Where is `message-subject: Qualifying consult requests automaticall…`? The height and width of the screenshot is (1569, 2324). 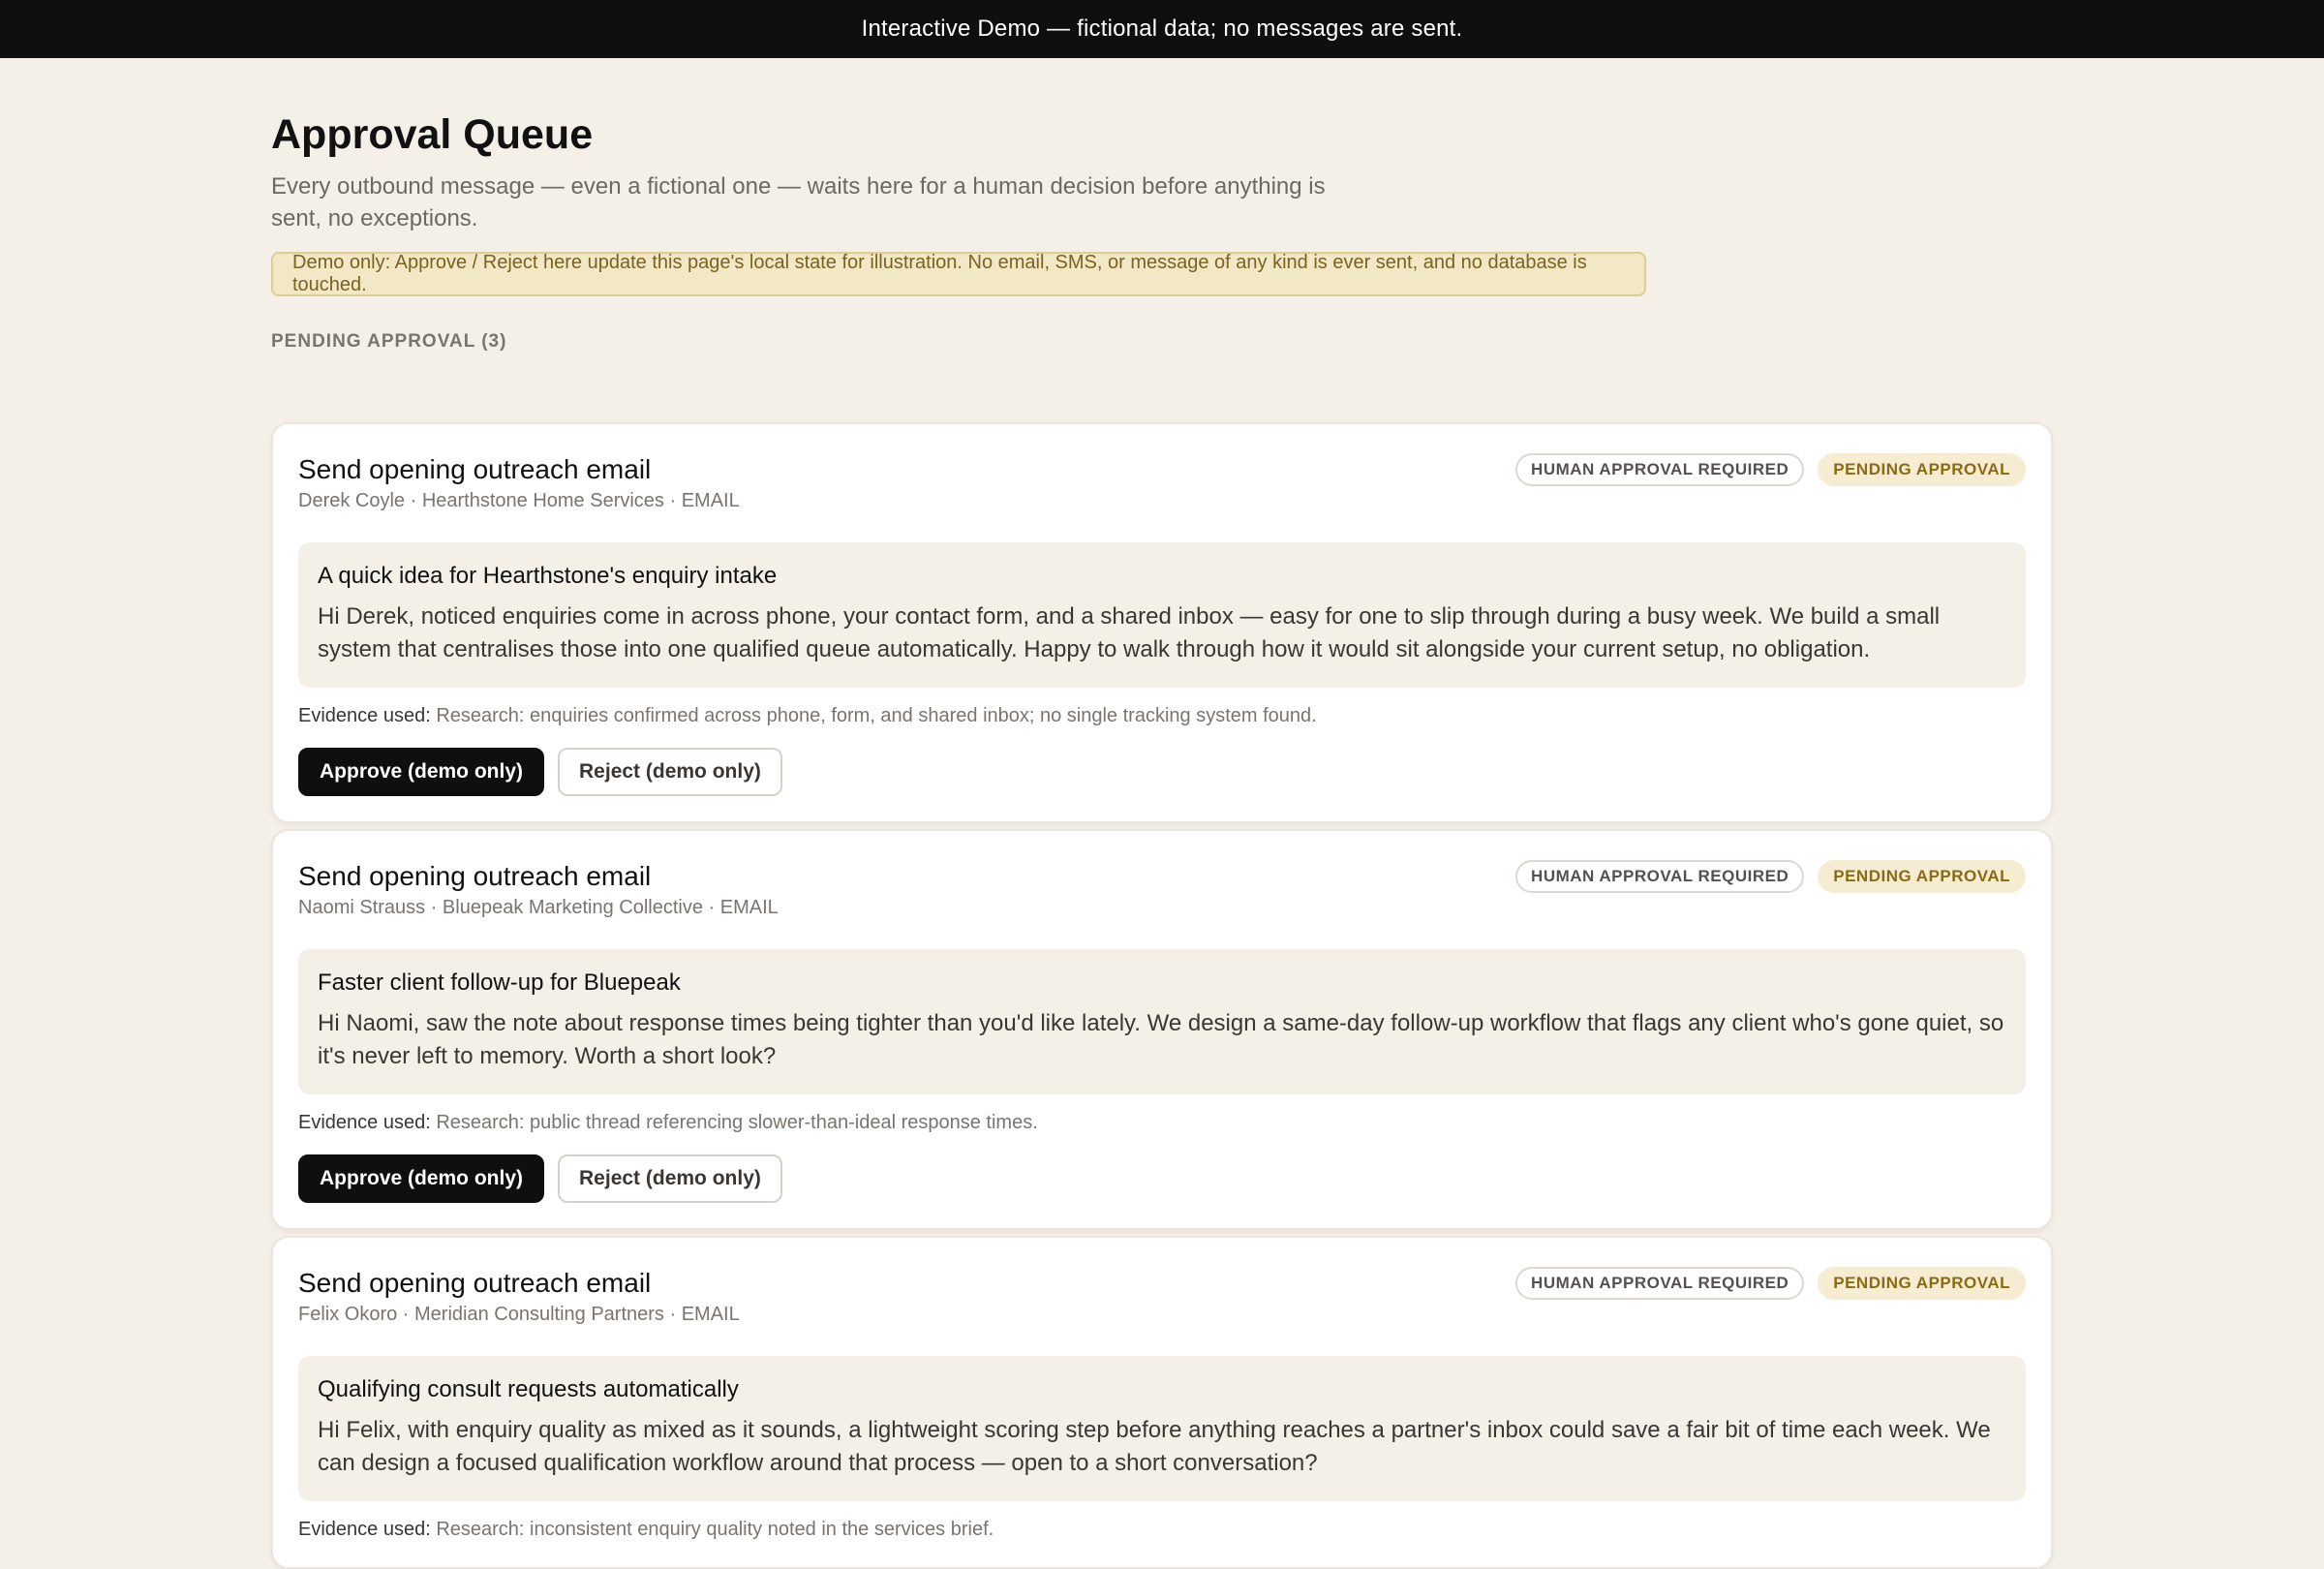
message-subject: Qualifying consult requests automaticall… is located at coordinates (528, 1389).